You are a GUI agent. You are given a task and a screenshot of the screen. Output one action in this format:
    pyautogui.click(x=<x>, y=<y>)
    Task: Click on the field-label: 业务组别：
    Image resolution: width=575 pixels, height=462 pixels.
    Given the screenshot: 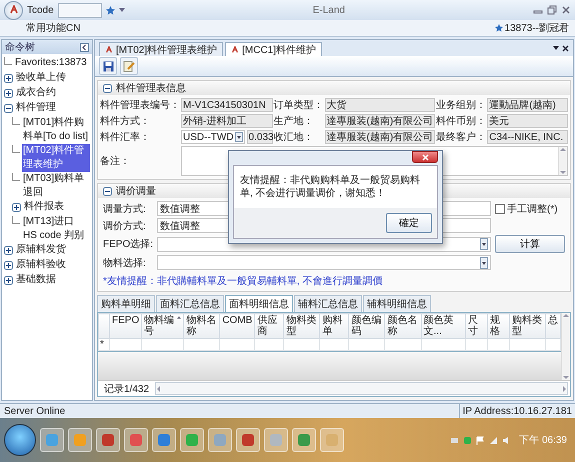 What is the action you would take?
    pyautogui.click(x=461, y=105)
    